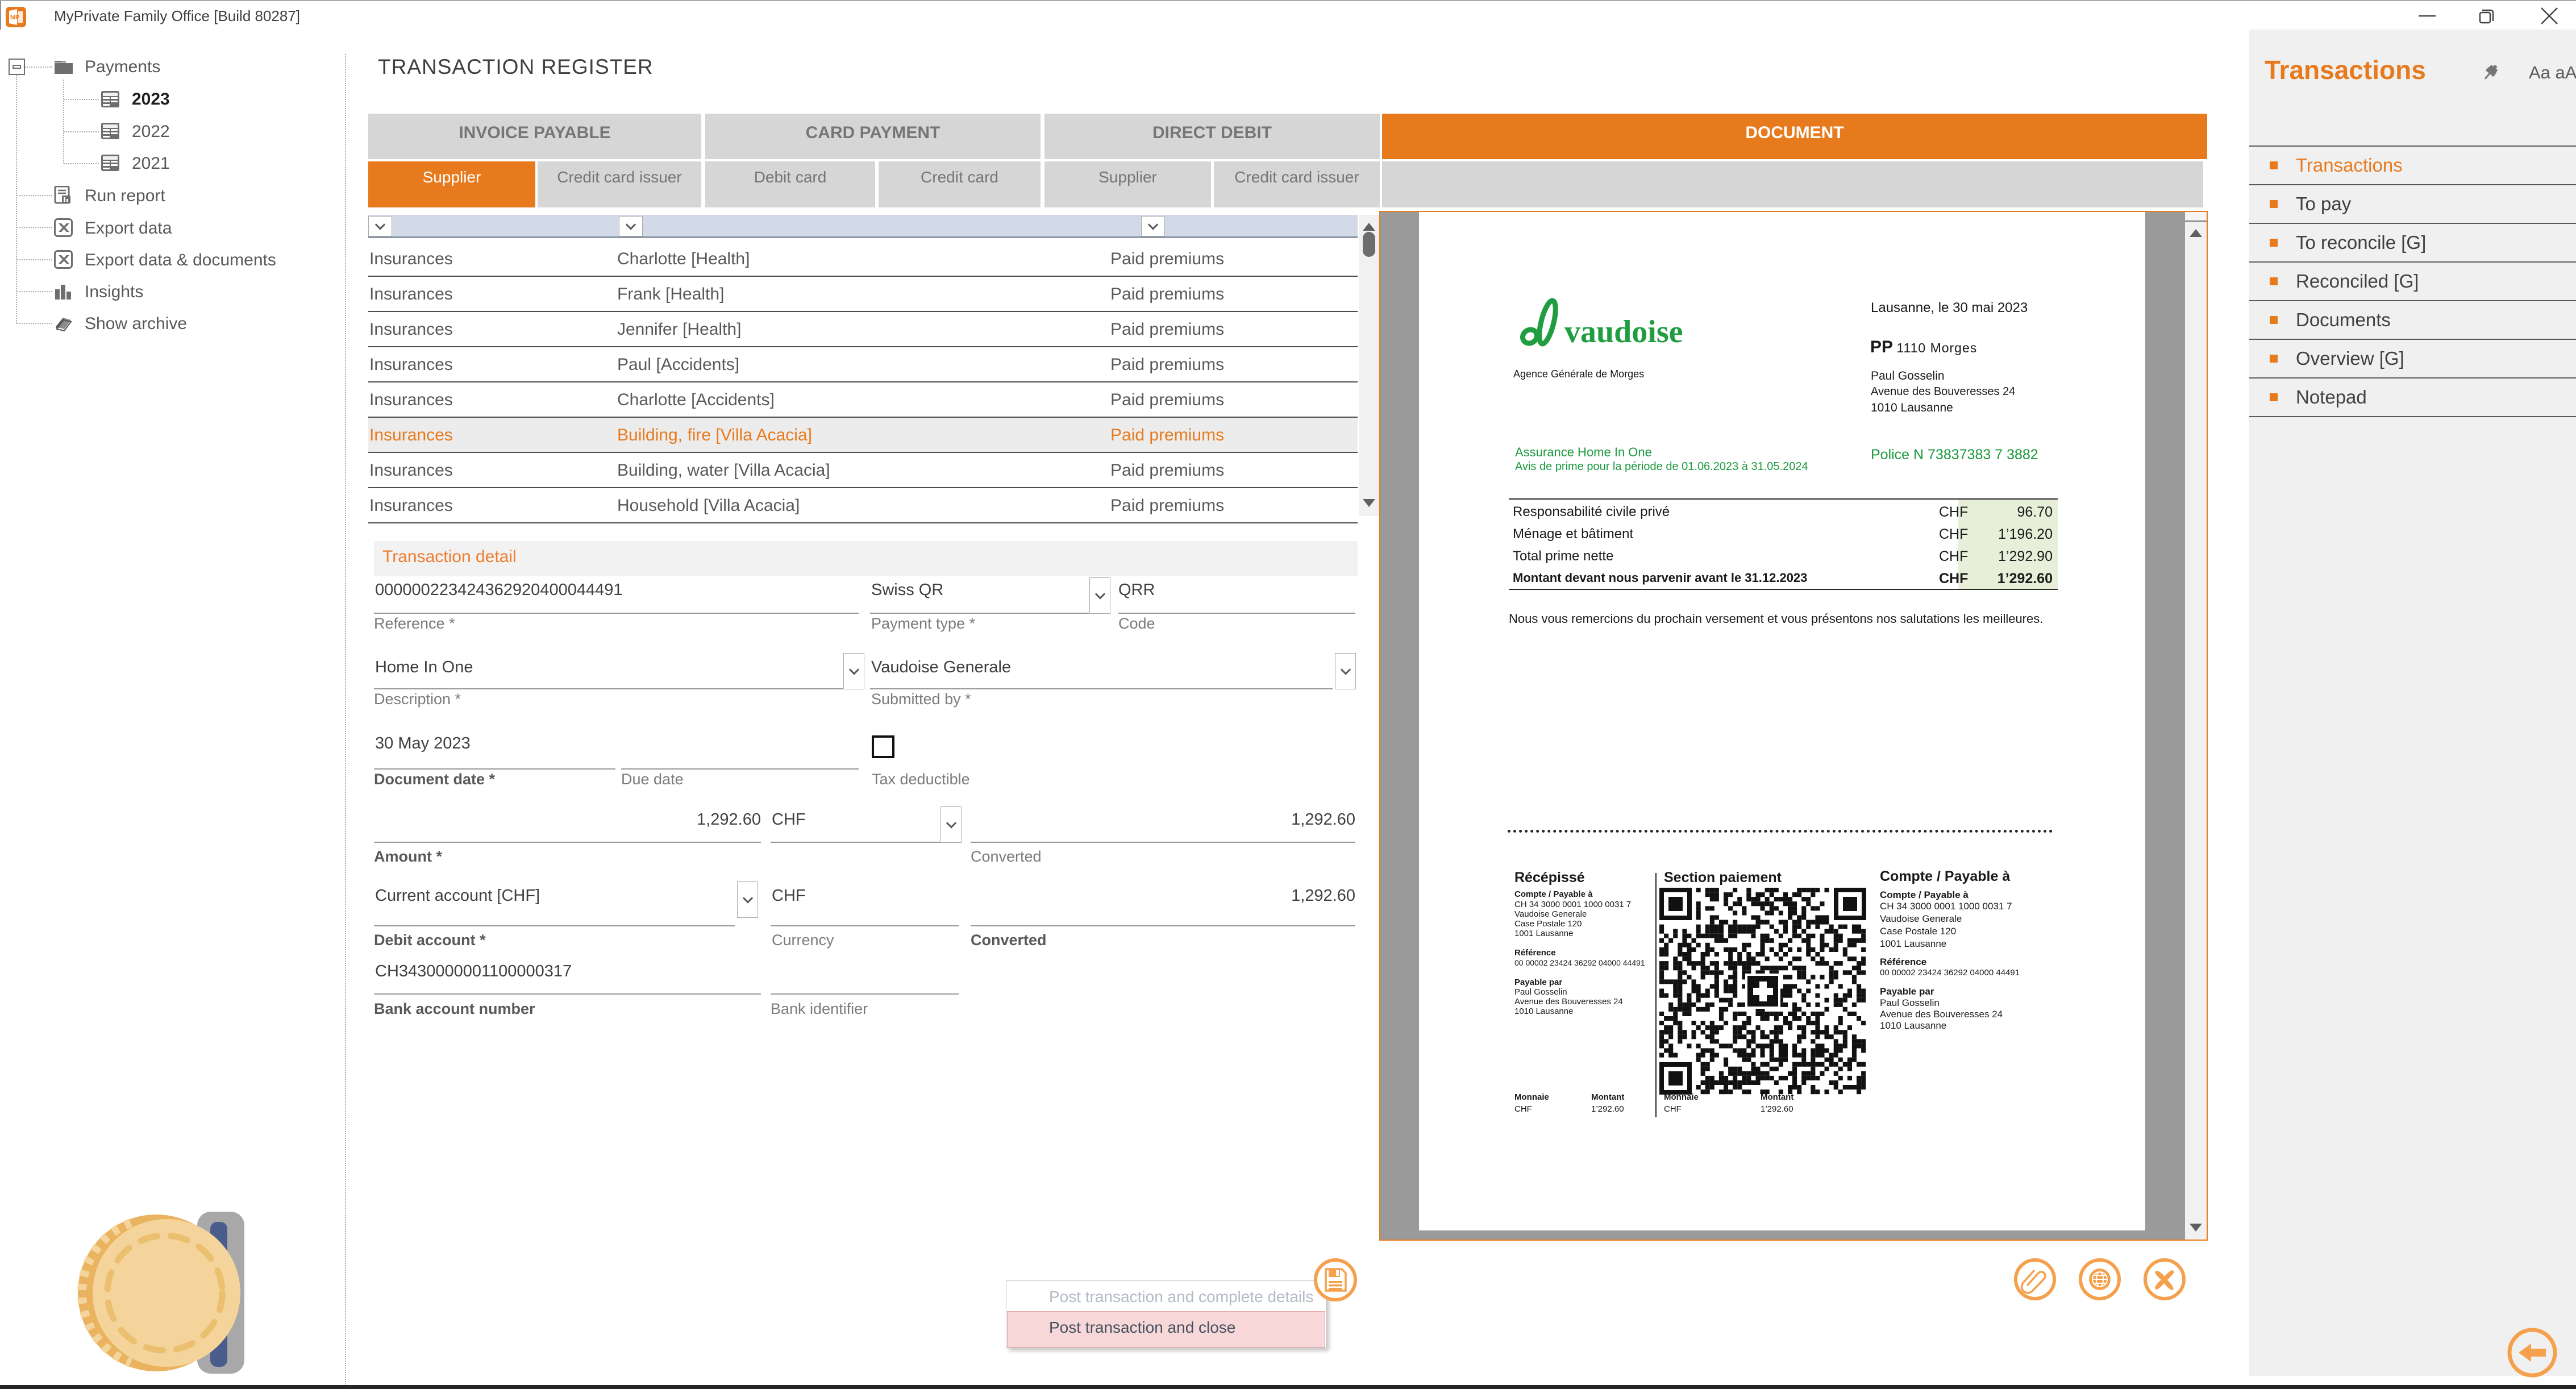  I want to click on svg-text: vaudoise, so click(1623, 332).